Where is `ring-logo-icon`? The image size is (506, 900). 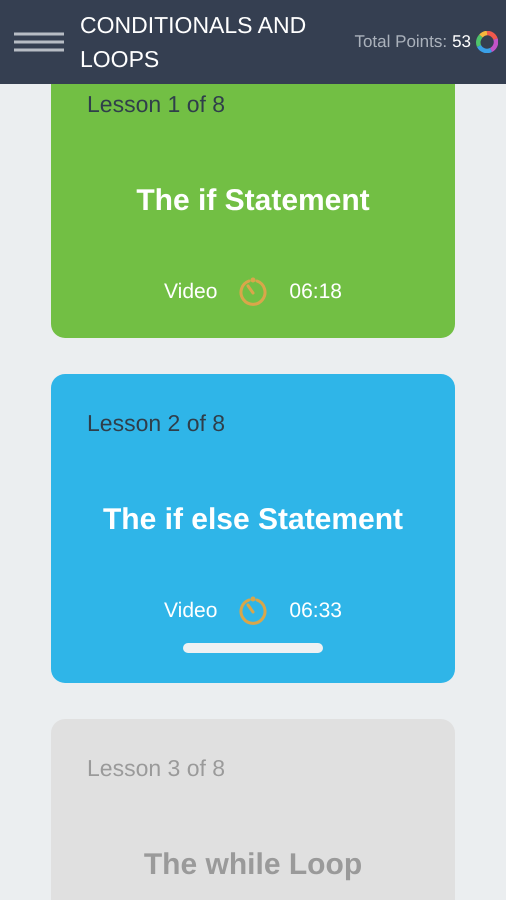 ring-logo-icon is located at coordinates (487, 42).